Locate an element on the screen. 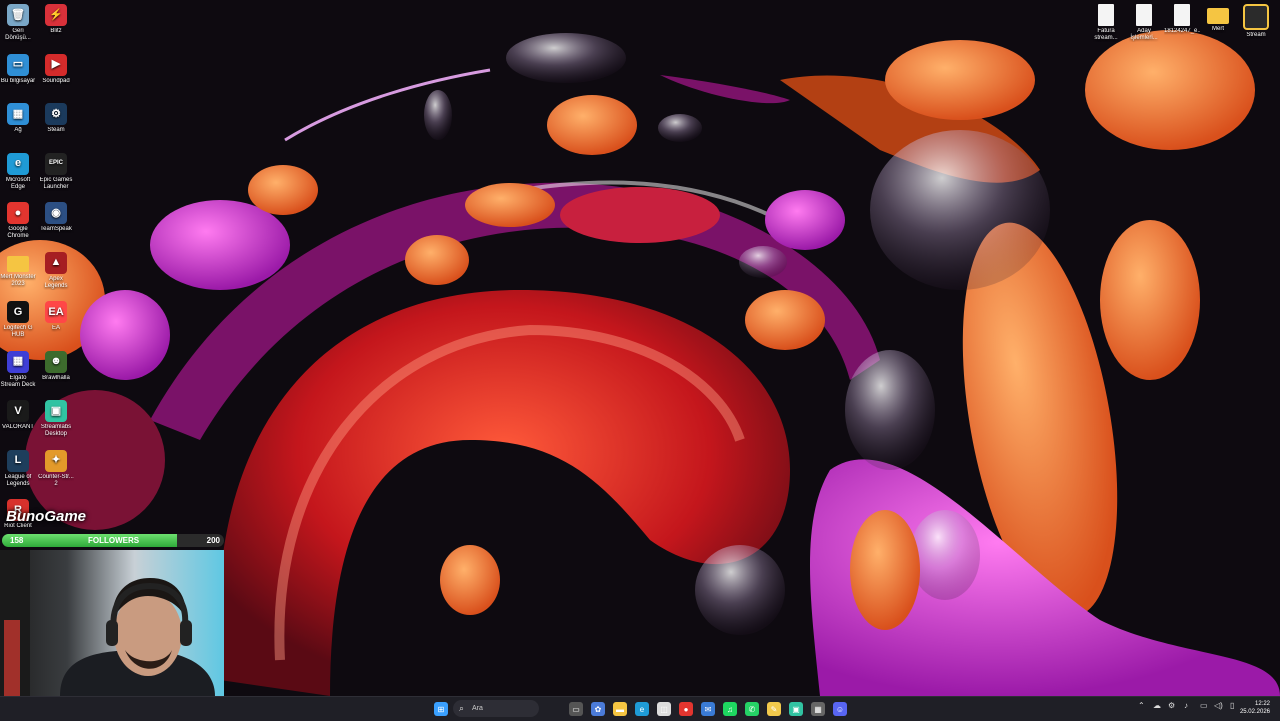 Image resolution: width=1280 pixels, height=721 pixels. desktop-shortcut-label: Mert Monster 2023 is located at coordinates (18, 280).